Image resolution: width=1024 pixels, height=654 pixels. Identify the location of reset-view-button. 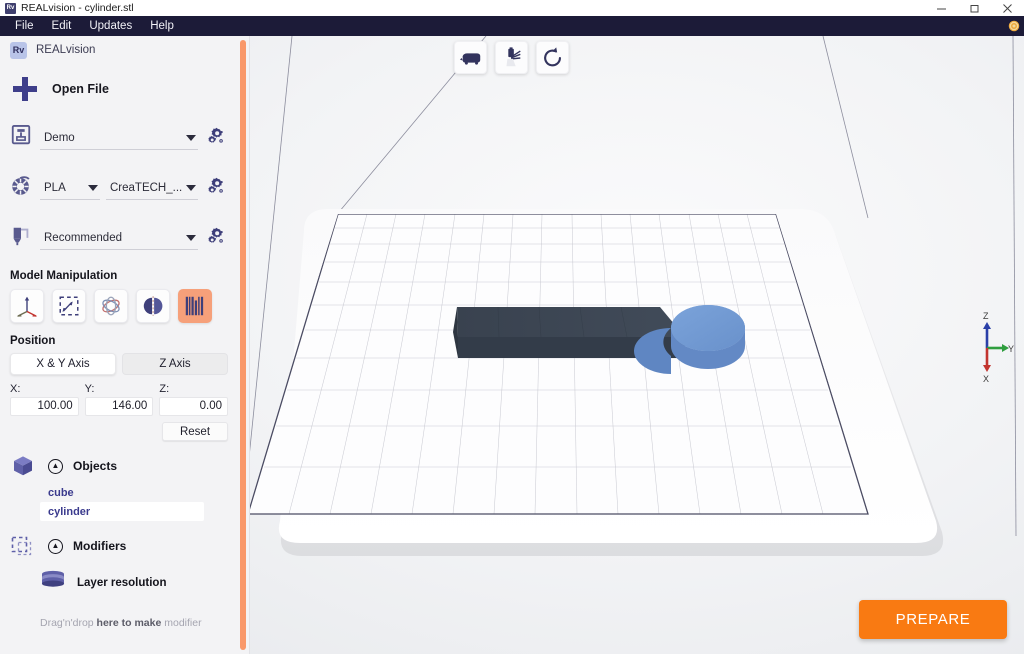
(552, 57).